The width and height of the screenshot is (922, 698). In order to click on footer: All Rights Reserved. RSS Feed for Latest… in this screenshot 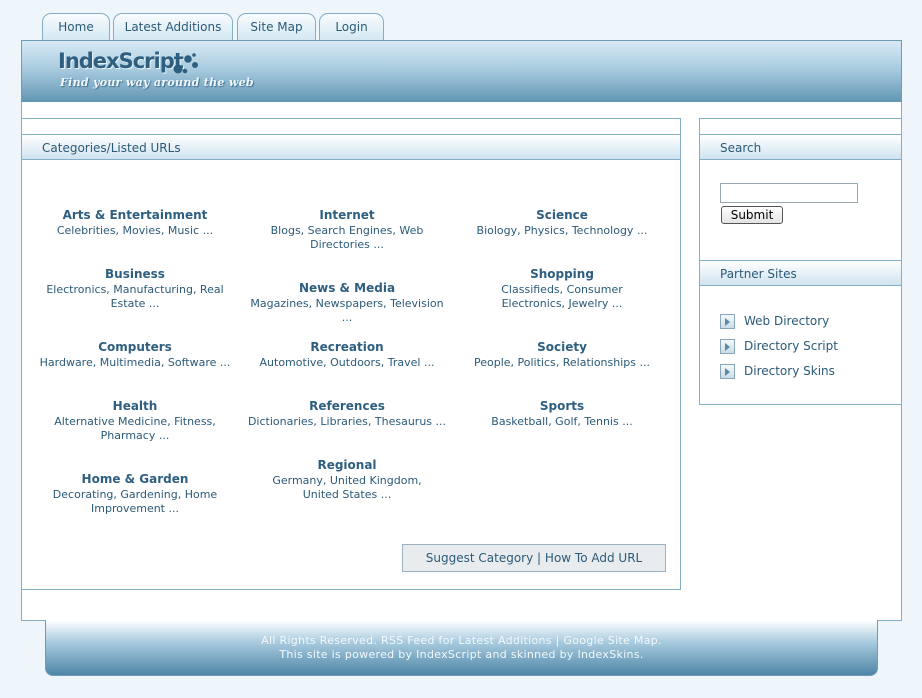, I will do `click(461, 648)`.